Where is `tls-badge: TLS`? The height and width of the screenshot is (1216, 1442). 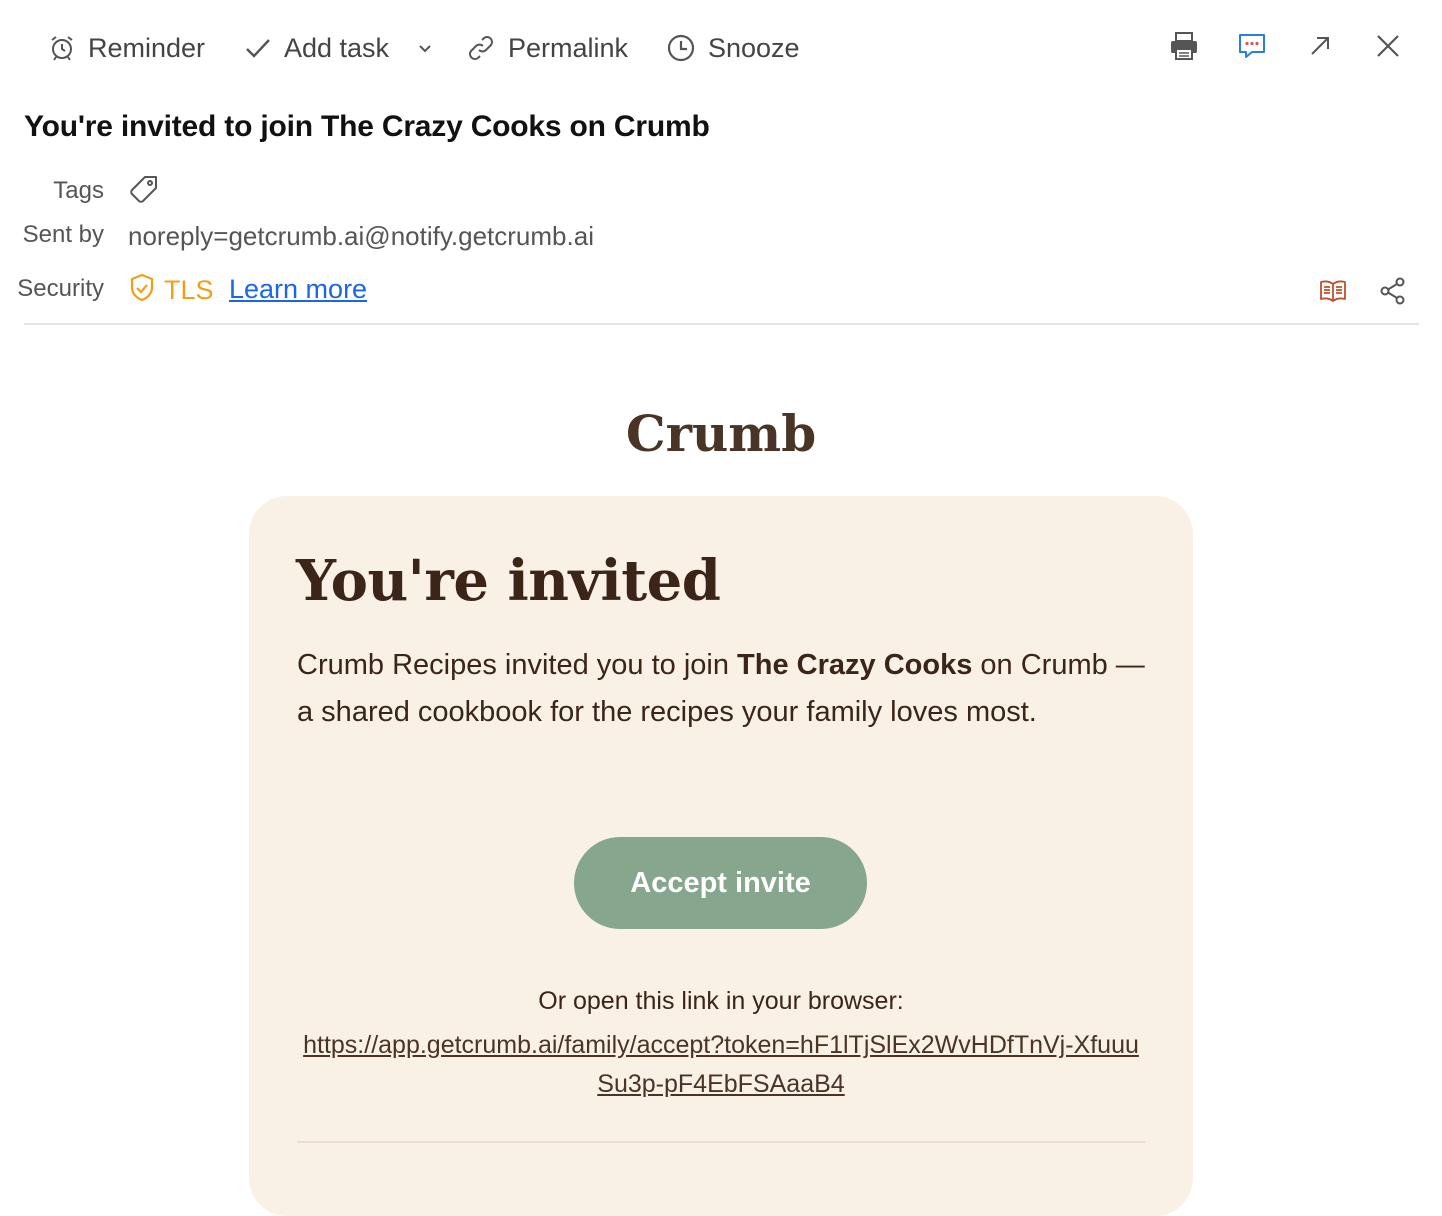 tls-badge: TLS is located at coordinates (171, 290).